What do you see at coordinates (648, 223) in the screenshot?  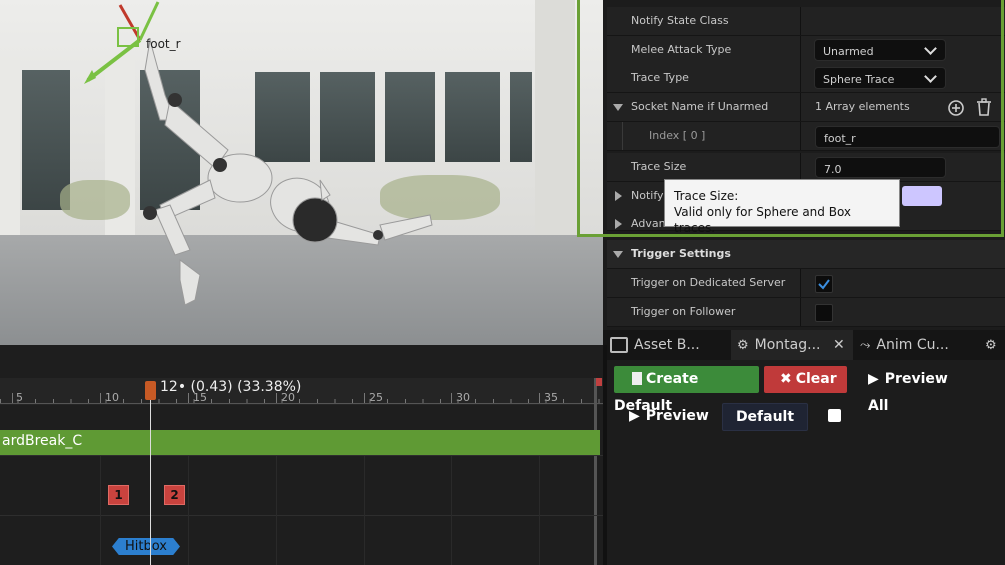 I see `row-label: Advan` at bounding box center [648, 223].